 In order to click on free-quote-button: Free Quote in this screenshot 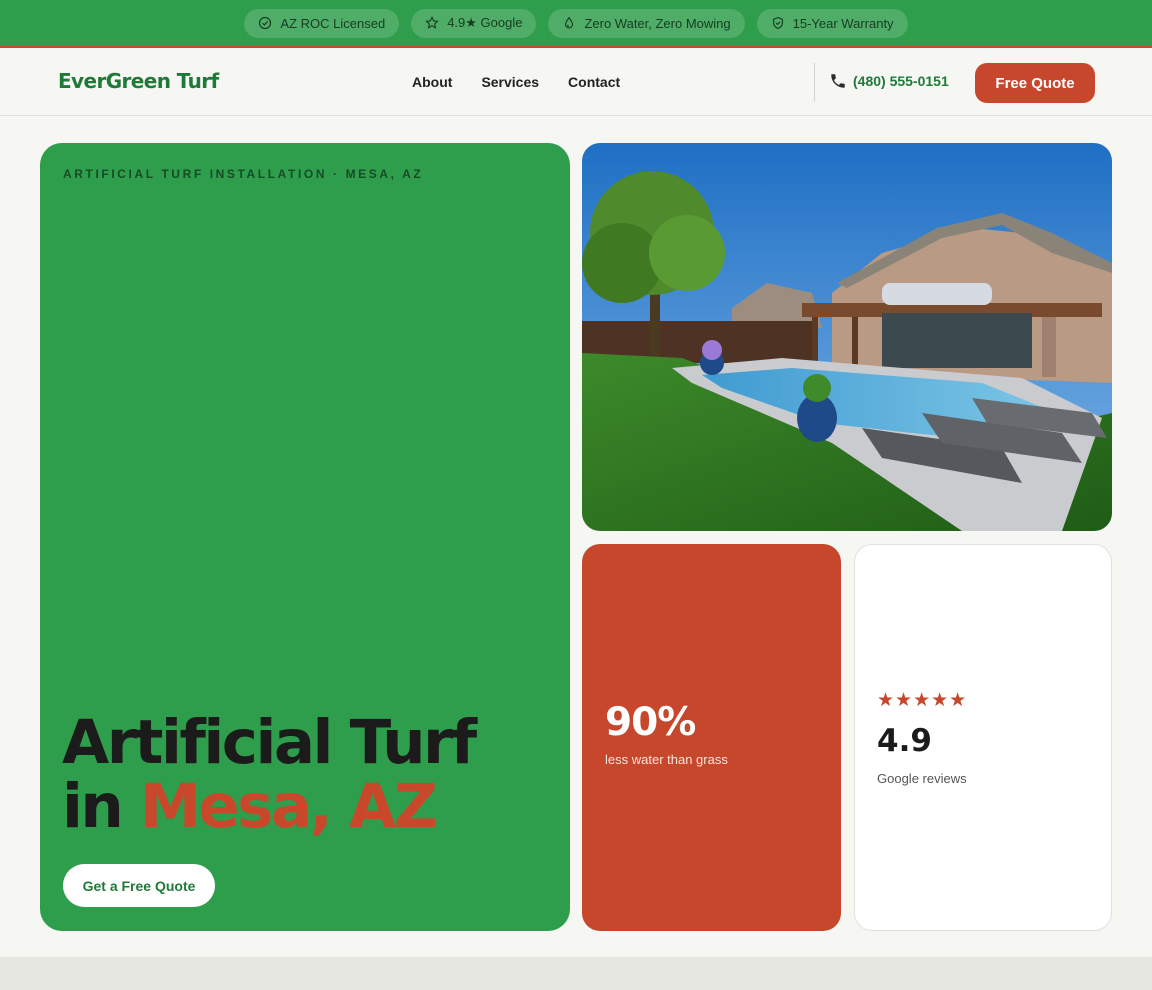, I will do `click(1035, 83)`.